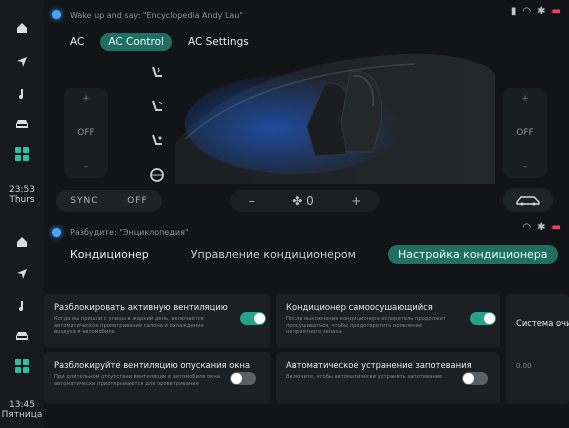 The image size is (569, 428). I want to click on voice-hint-2: Разбудите: "Энциклопедия", so click(129, 232).